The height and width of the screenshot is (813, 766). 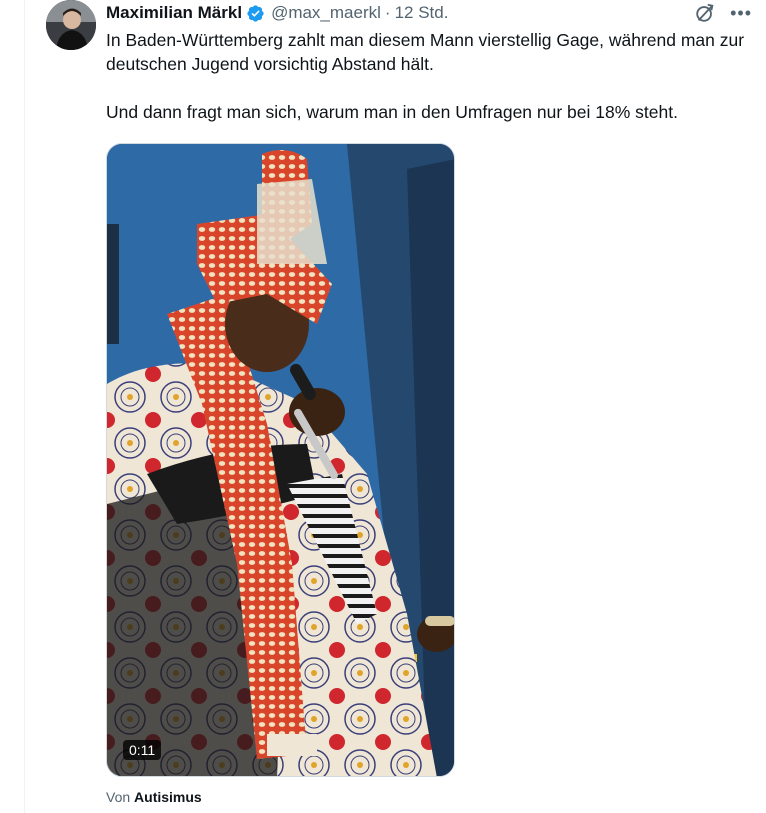 What do you see at coordinates (422, 13) in the screenshot?
I see `timestamp: 12 Std.` at bounding box center [422, 13].